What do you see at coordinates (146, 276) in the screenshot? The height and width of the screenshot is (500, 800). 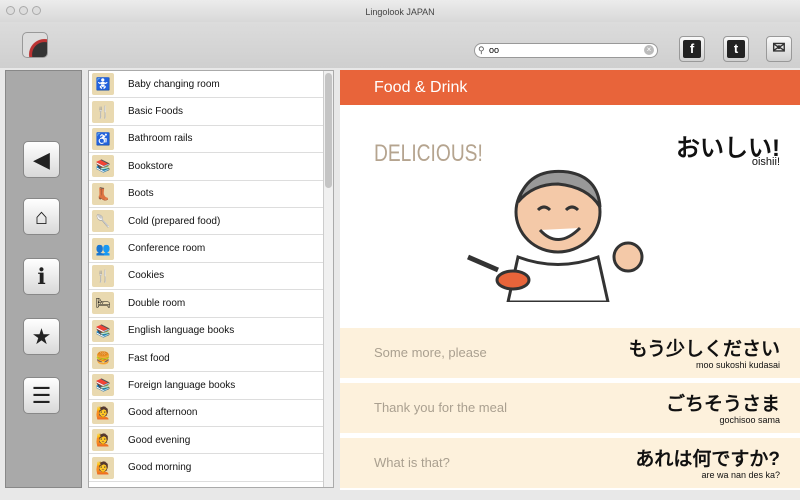 I see `list-item-label: Cookies` at bounding box center [146, 276].